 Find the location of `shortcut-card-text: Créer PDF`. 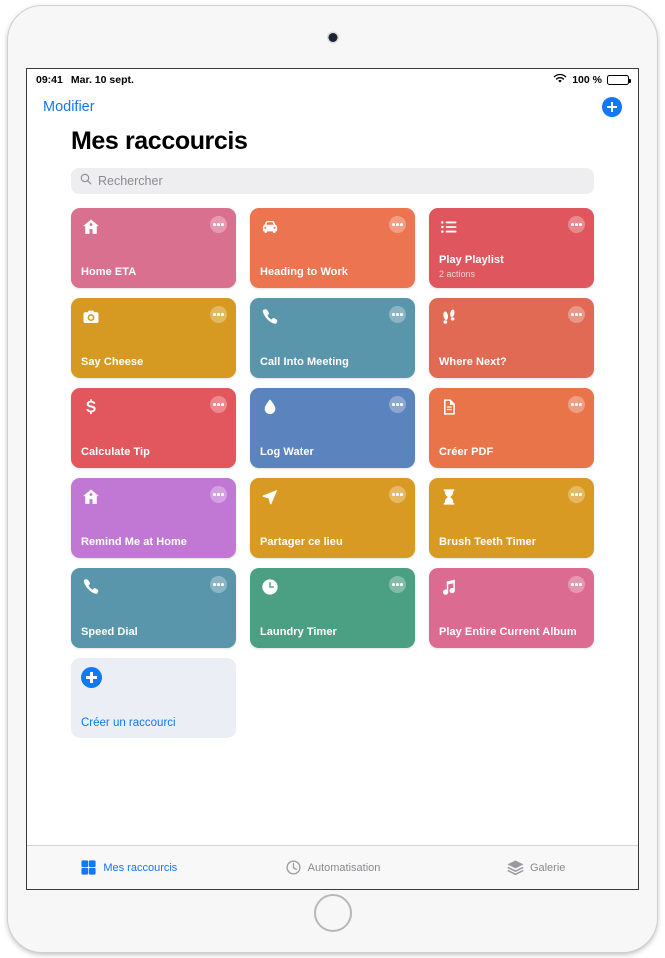

shortcut-card-text: Créer PDF is located at coordinates (511, 452).